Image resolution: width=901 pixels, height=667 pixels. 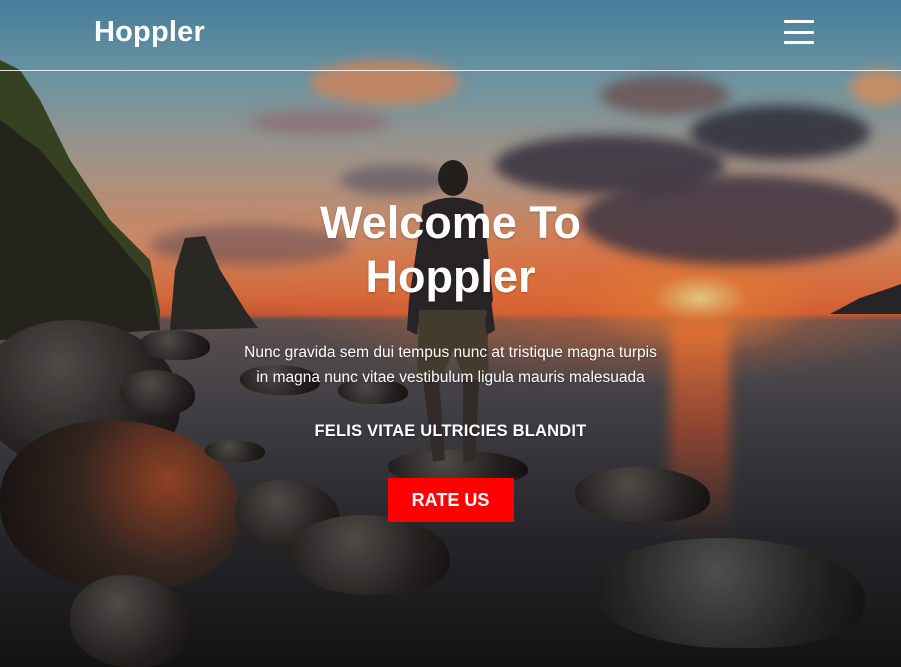 What do you see at coordinates (149, 32) in the screenshot?
I see `brand-logo: Hoppler` at bounding box center [149, 32].